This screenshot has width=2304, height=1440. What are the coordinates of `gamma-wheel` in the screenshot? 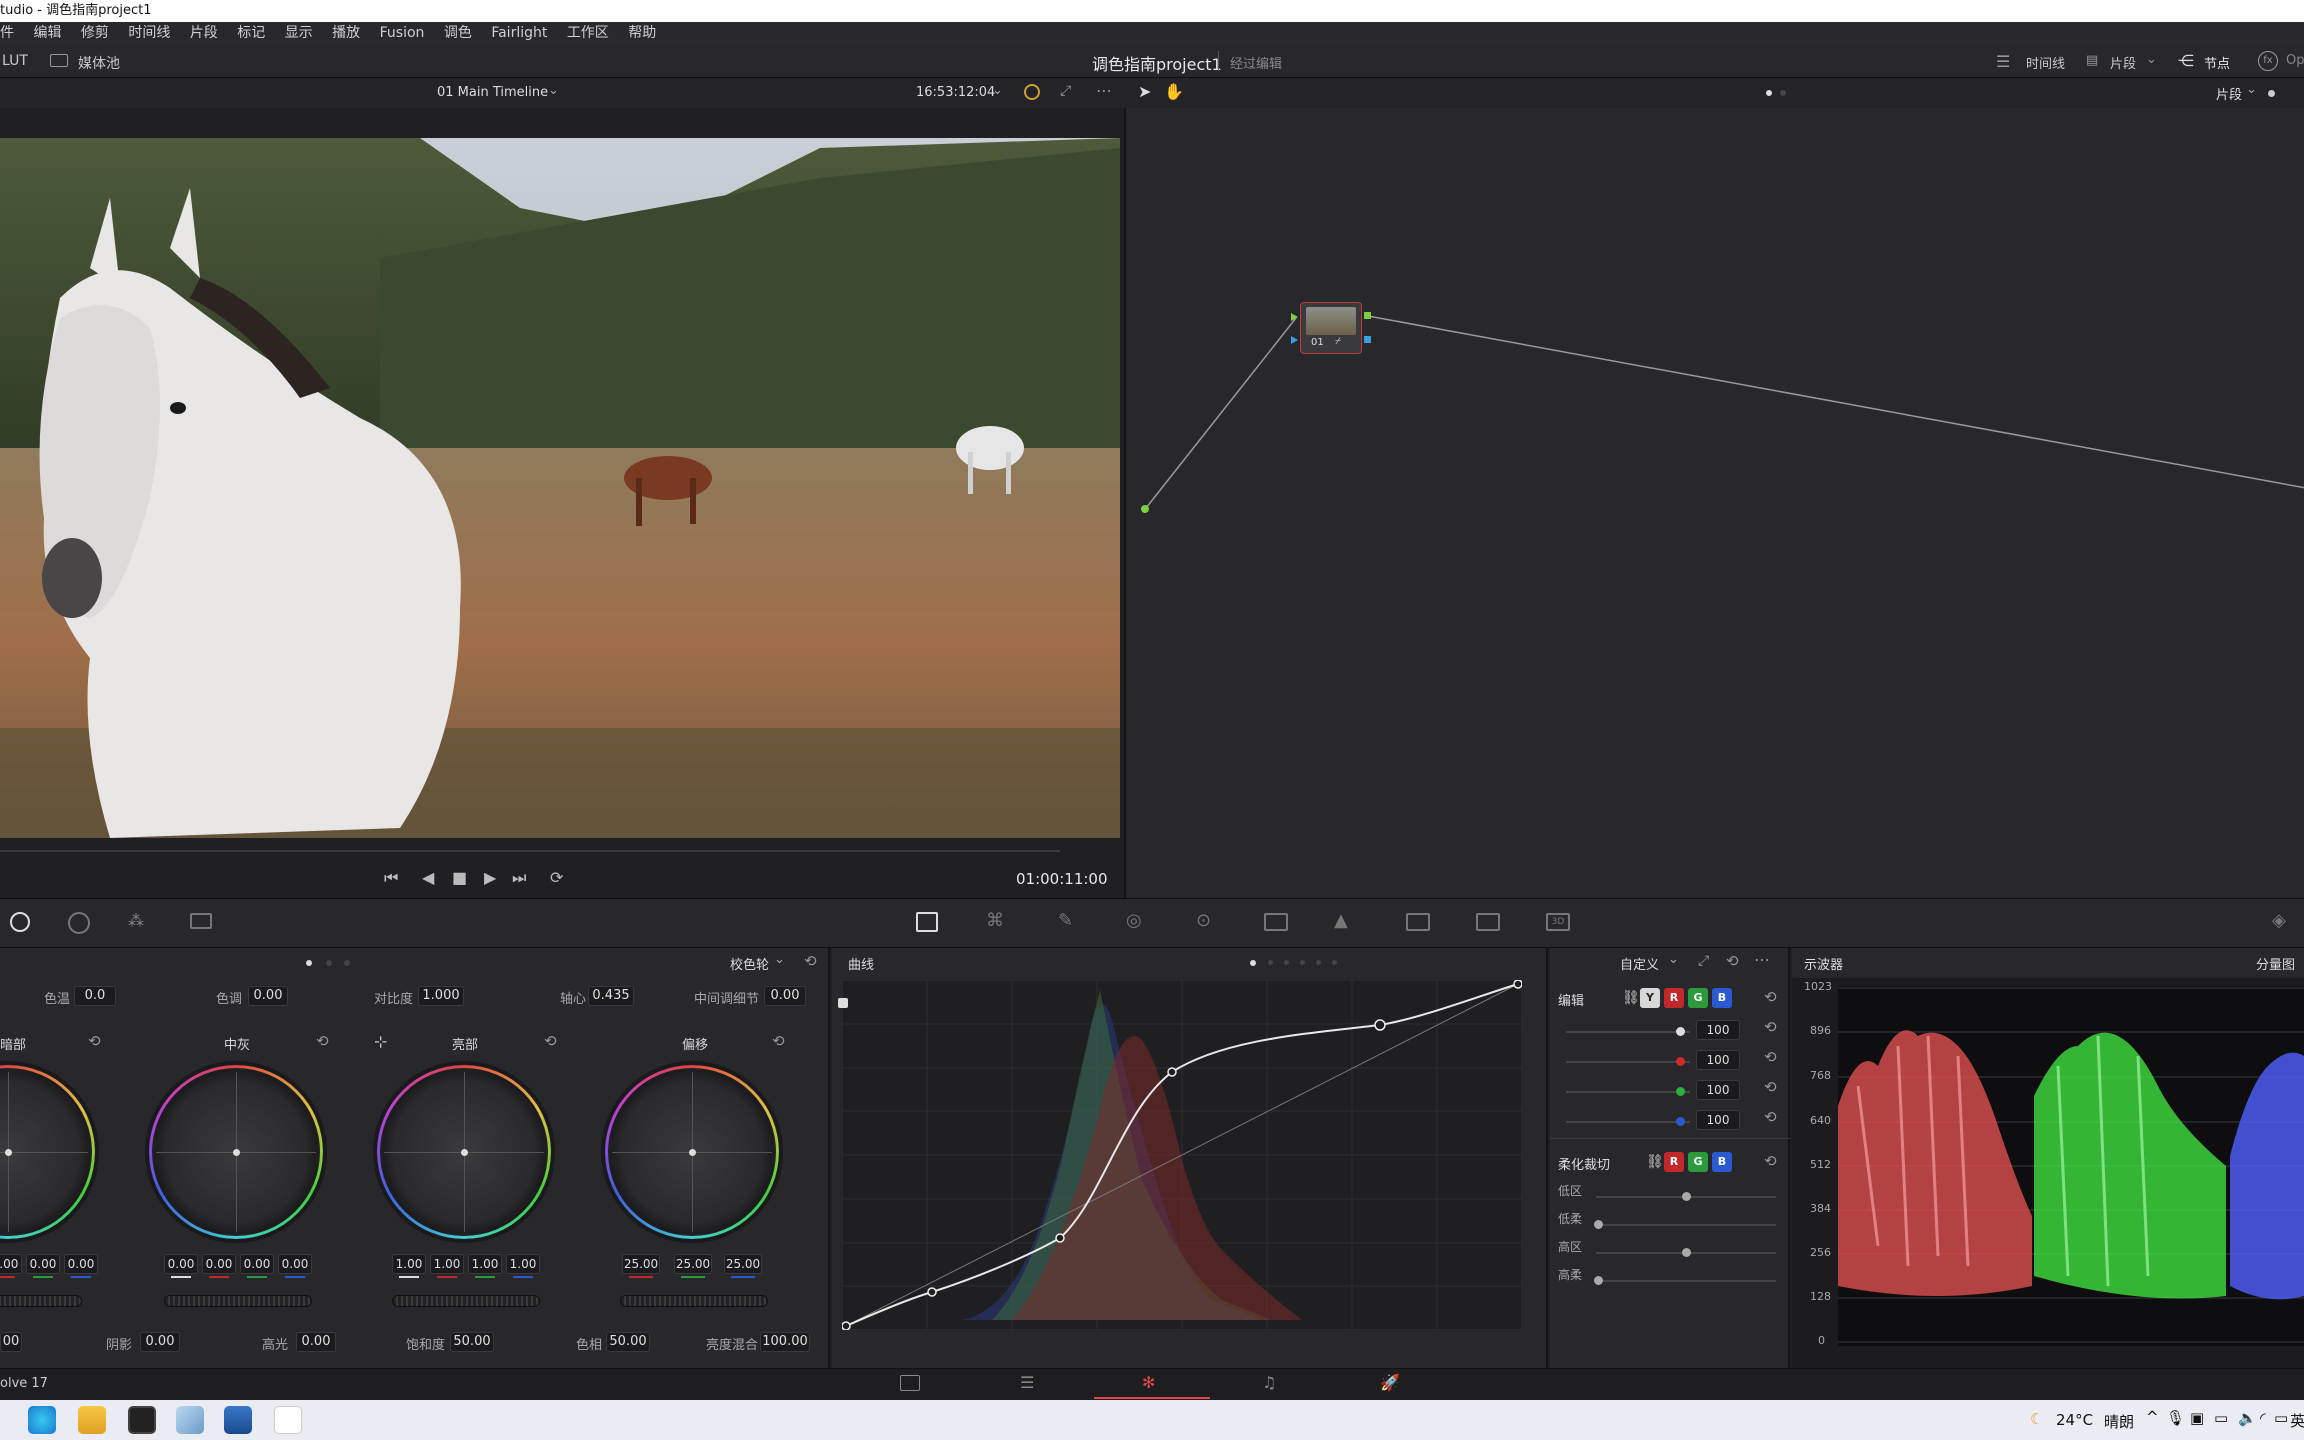 It's located at (236, 1152).